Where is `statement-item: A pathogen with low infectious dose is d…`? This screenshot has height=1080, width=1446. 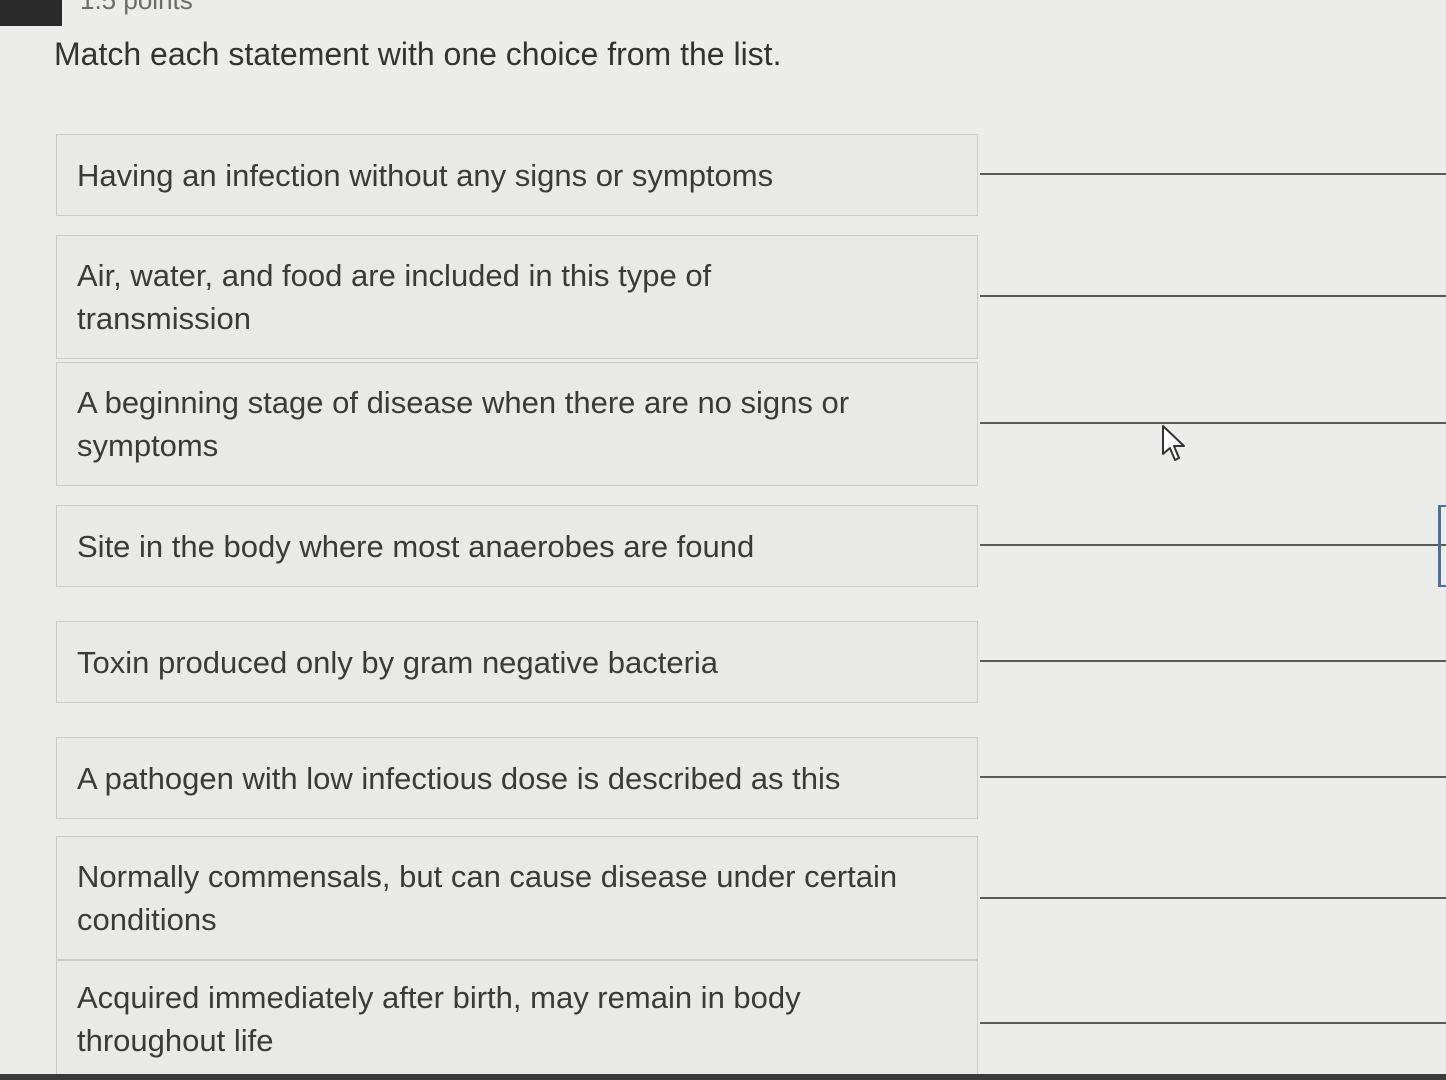 statement-item: A pathogen with low infectious dose is d… is located at coordinates (517, 778).